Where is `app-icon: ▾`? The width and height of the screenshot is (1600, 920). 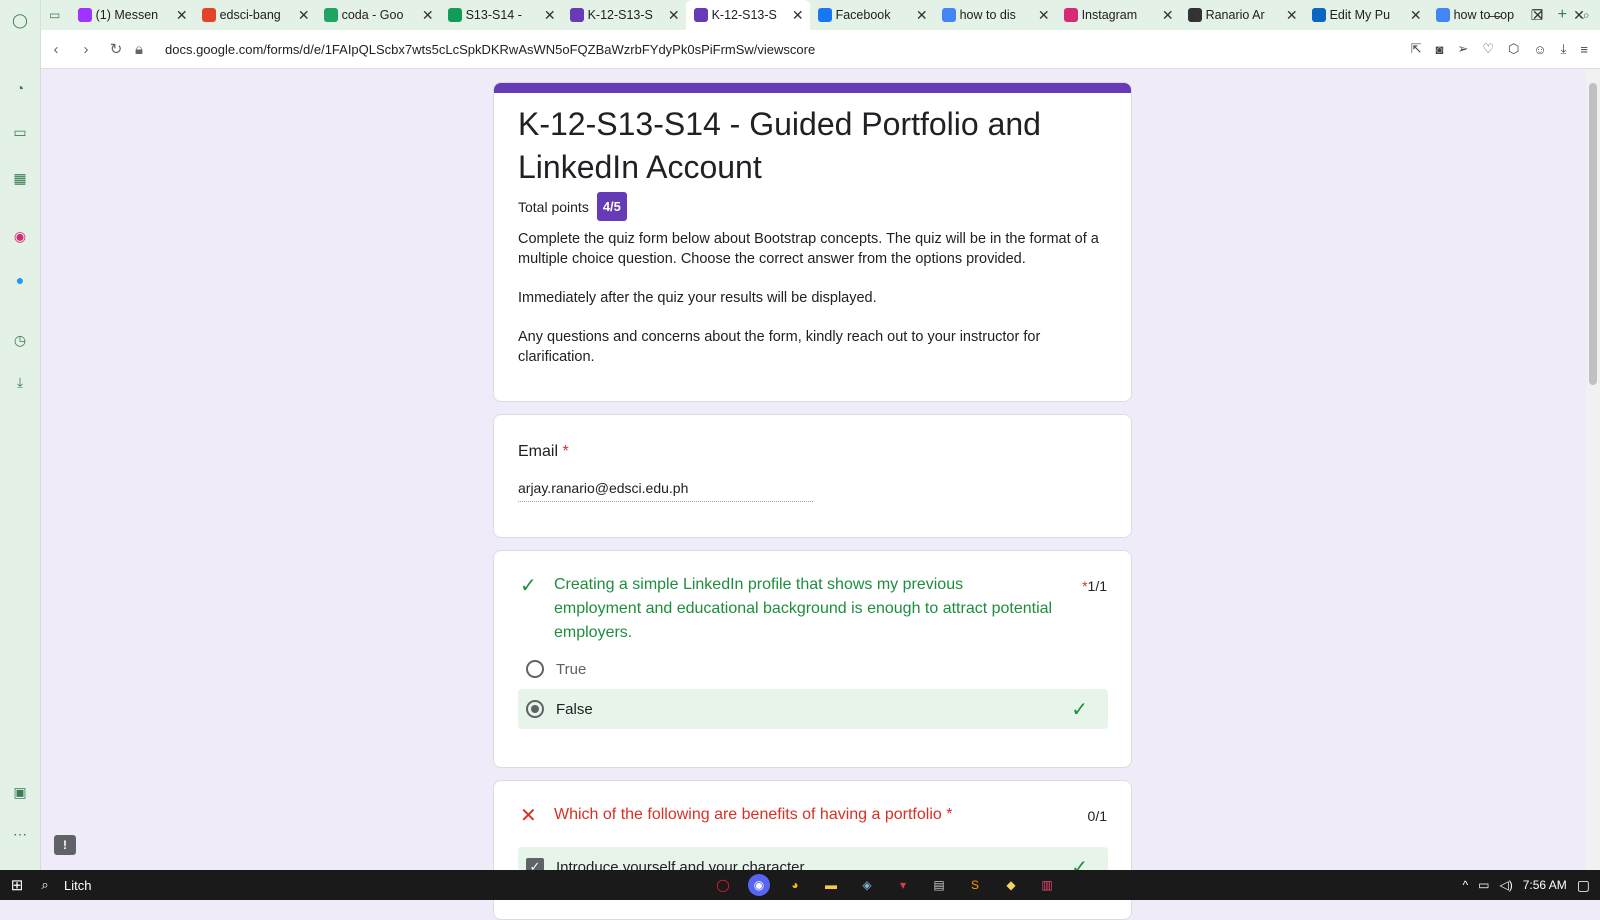
app-icon: ▾ is located at coordinates (903, 885).